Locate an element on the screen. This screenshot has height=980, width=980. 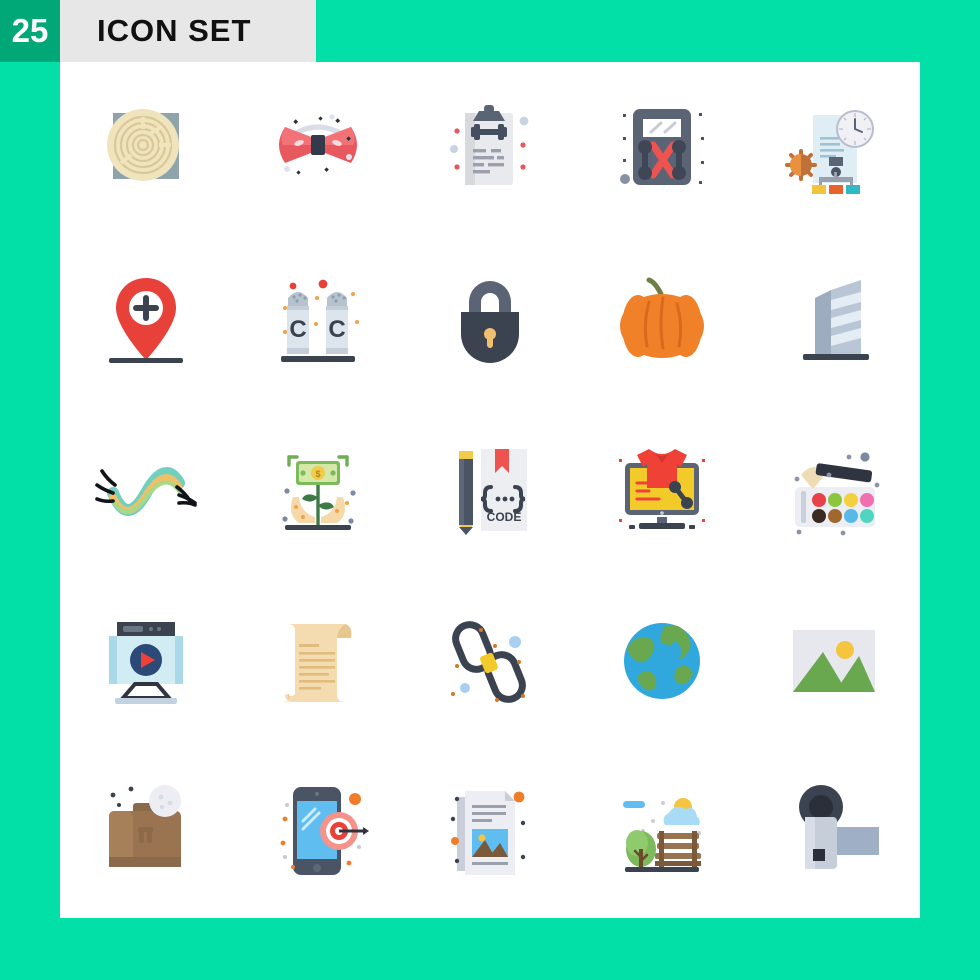
salt-pepper-icon: C C is located at coordinates (320, 320).